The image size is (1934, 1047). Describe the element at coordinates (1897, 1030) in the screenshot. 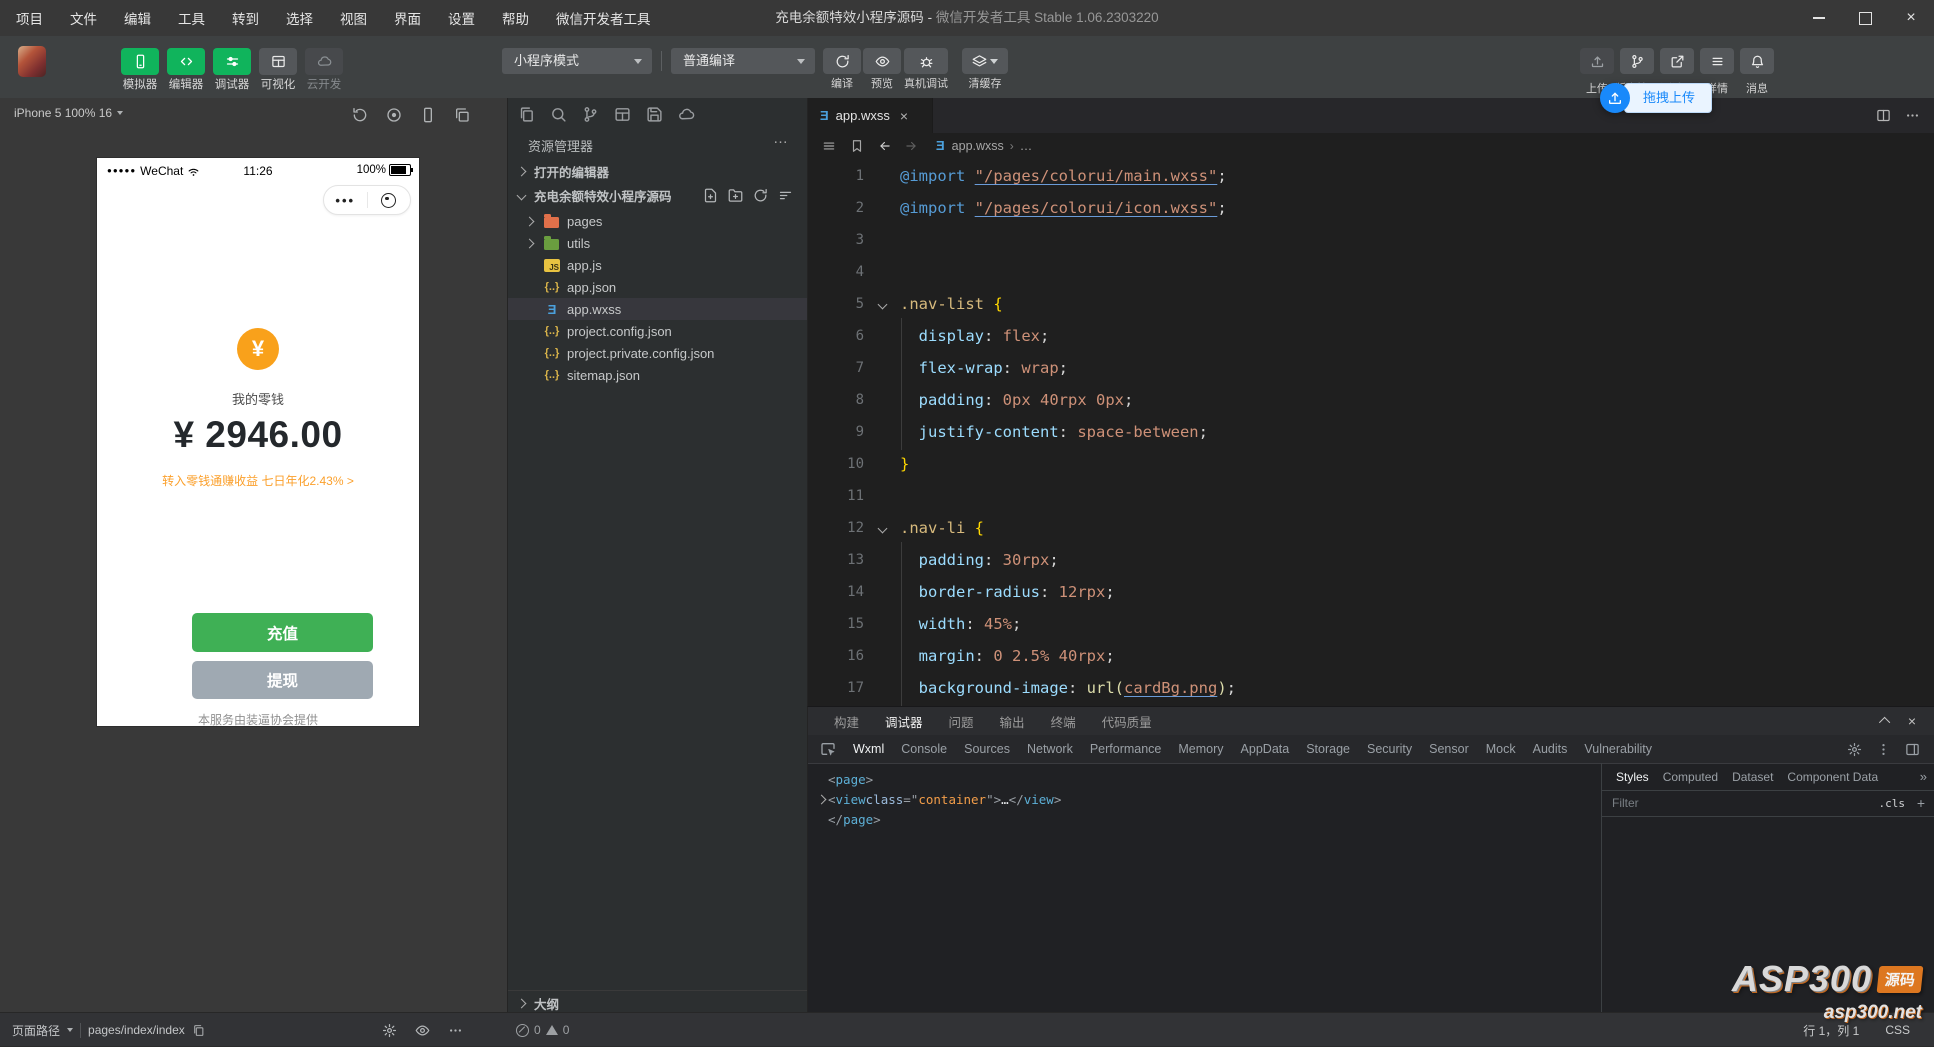

I see `language-mode: CSS` at that location.